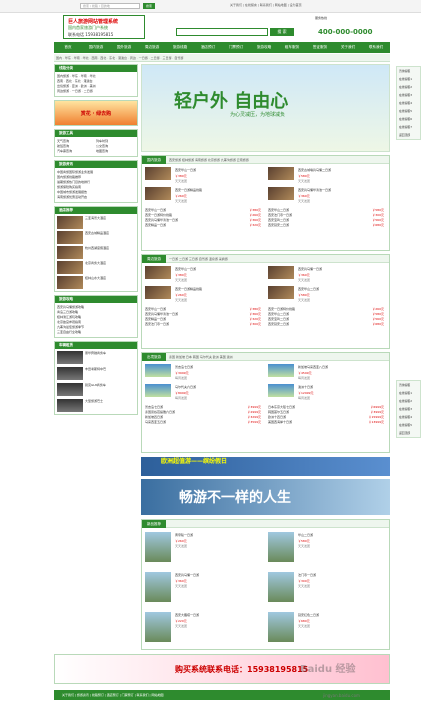  What do you see at coordinates (115, 151) in the screenshot?
I see `tool-item: 地图查询` at bounding box center [115, 151].